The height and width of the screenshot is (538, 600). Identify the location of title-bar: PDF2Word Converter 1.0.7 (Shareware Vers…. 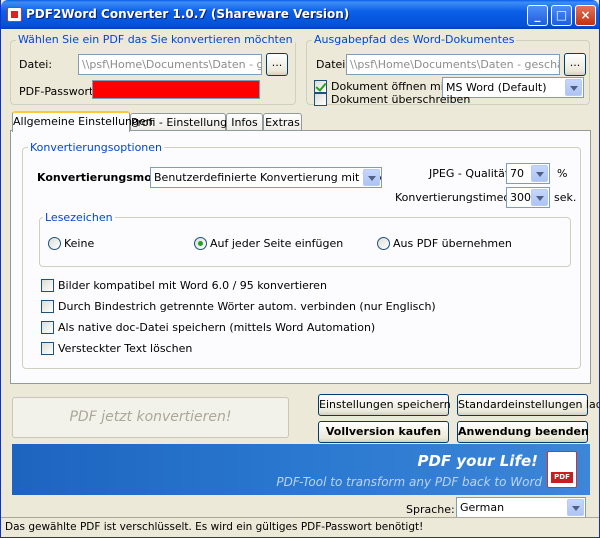
(300, 14).